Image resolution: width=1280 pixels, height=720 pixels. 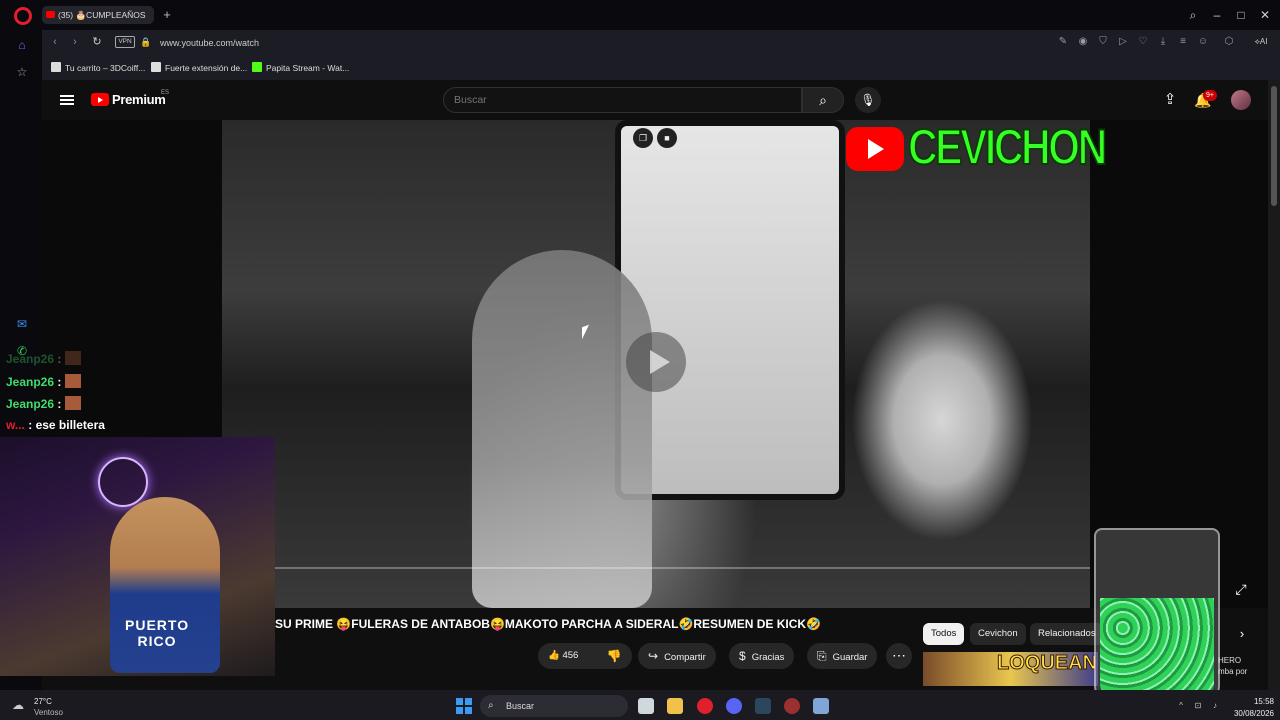 I want to click on microphone-icon: 🎙, so click(x=868, y=100).